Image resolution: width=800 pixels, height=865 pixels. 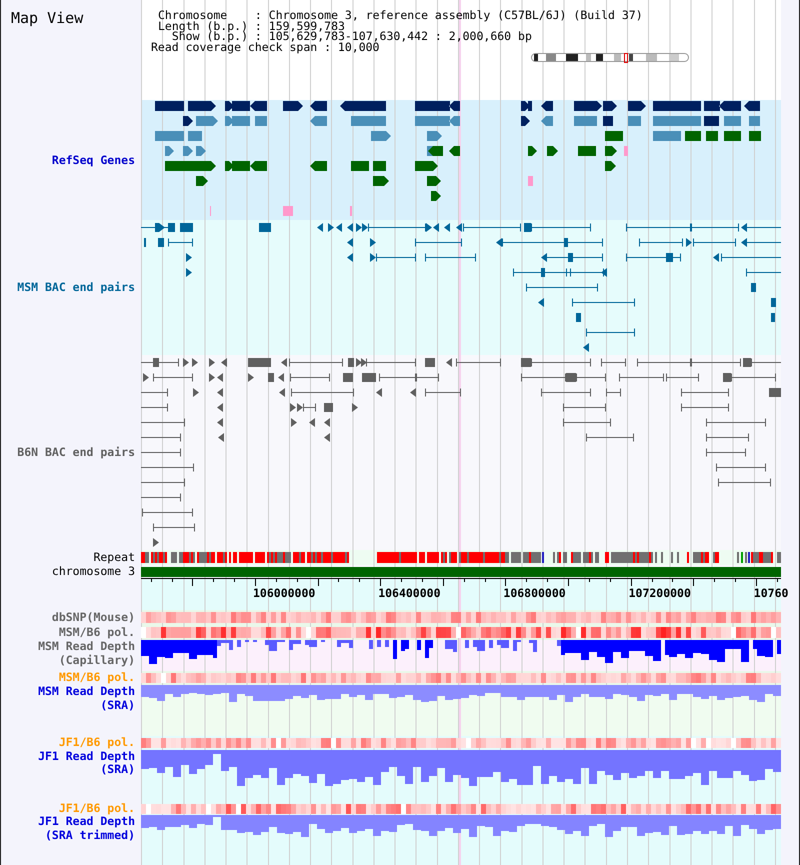 What do you see at coordinates (400, 36) in the screenshot?
I see `info-value: 105,629,783-107,630,442 : 2,000,660 bp` at bounding box center [400, 36].